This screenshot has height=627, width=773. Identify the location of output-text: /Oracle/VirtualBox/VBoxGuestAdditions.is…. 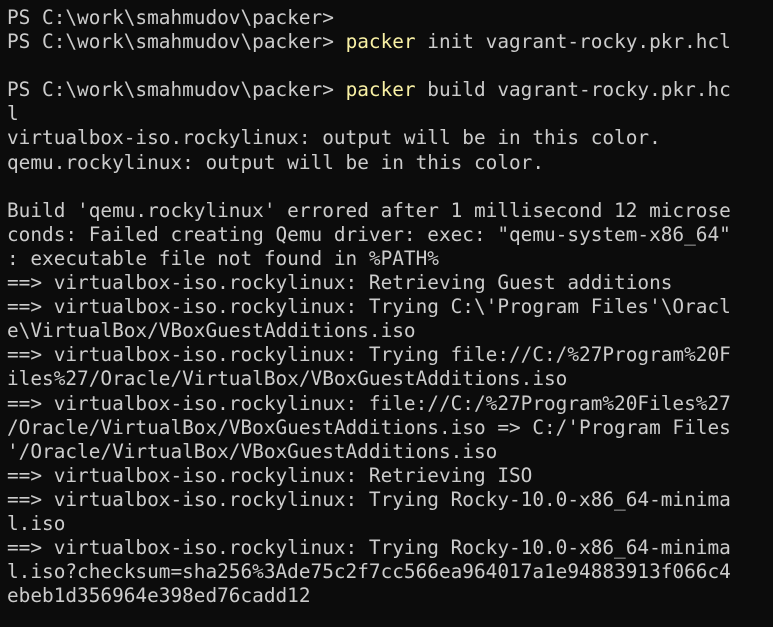
(369, 427).